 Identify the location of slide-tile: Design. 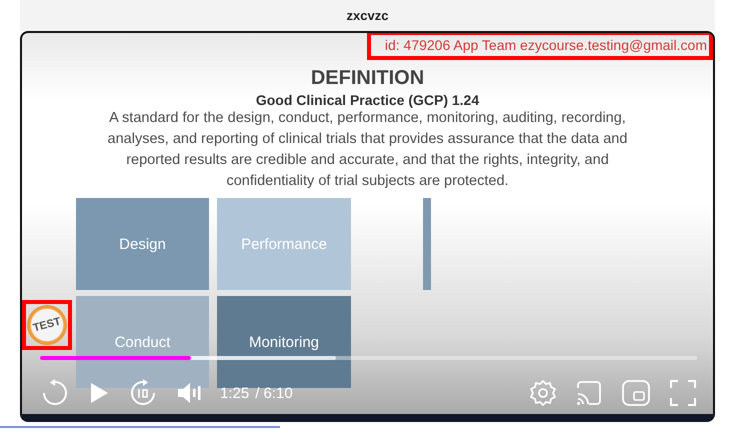
(142, 244).